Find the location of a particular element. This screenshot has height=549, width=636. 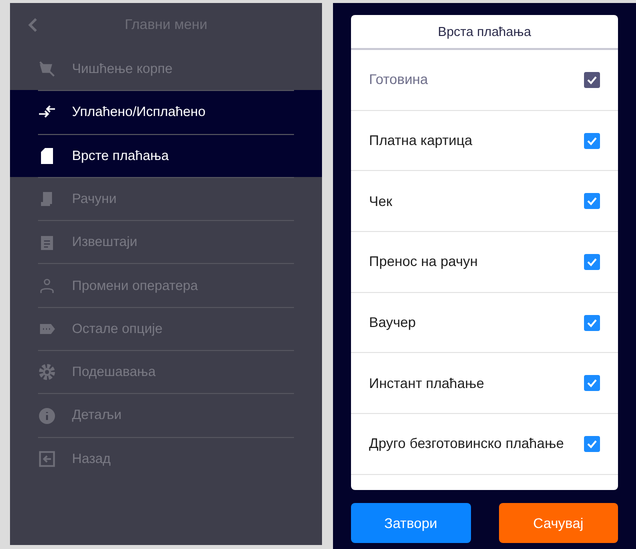

info-icon is located at coordinates (47, 415).